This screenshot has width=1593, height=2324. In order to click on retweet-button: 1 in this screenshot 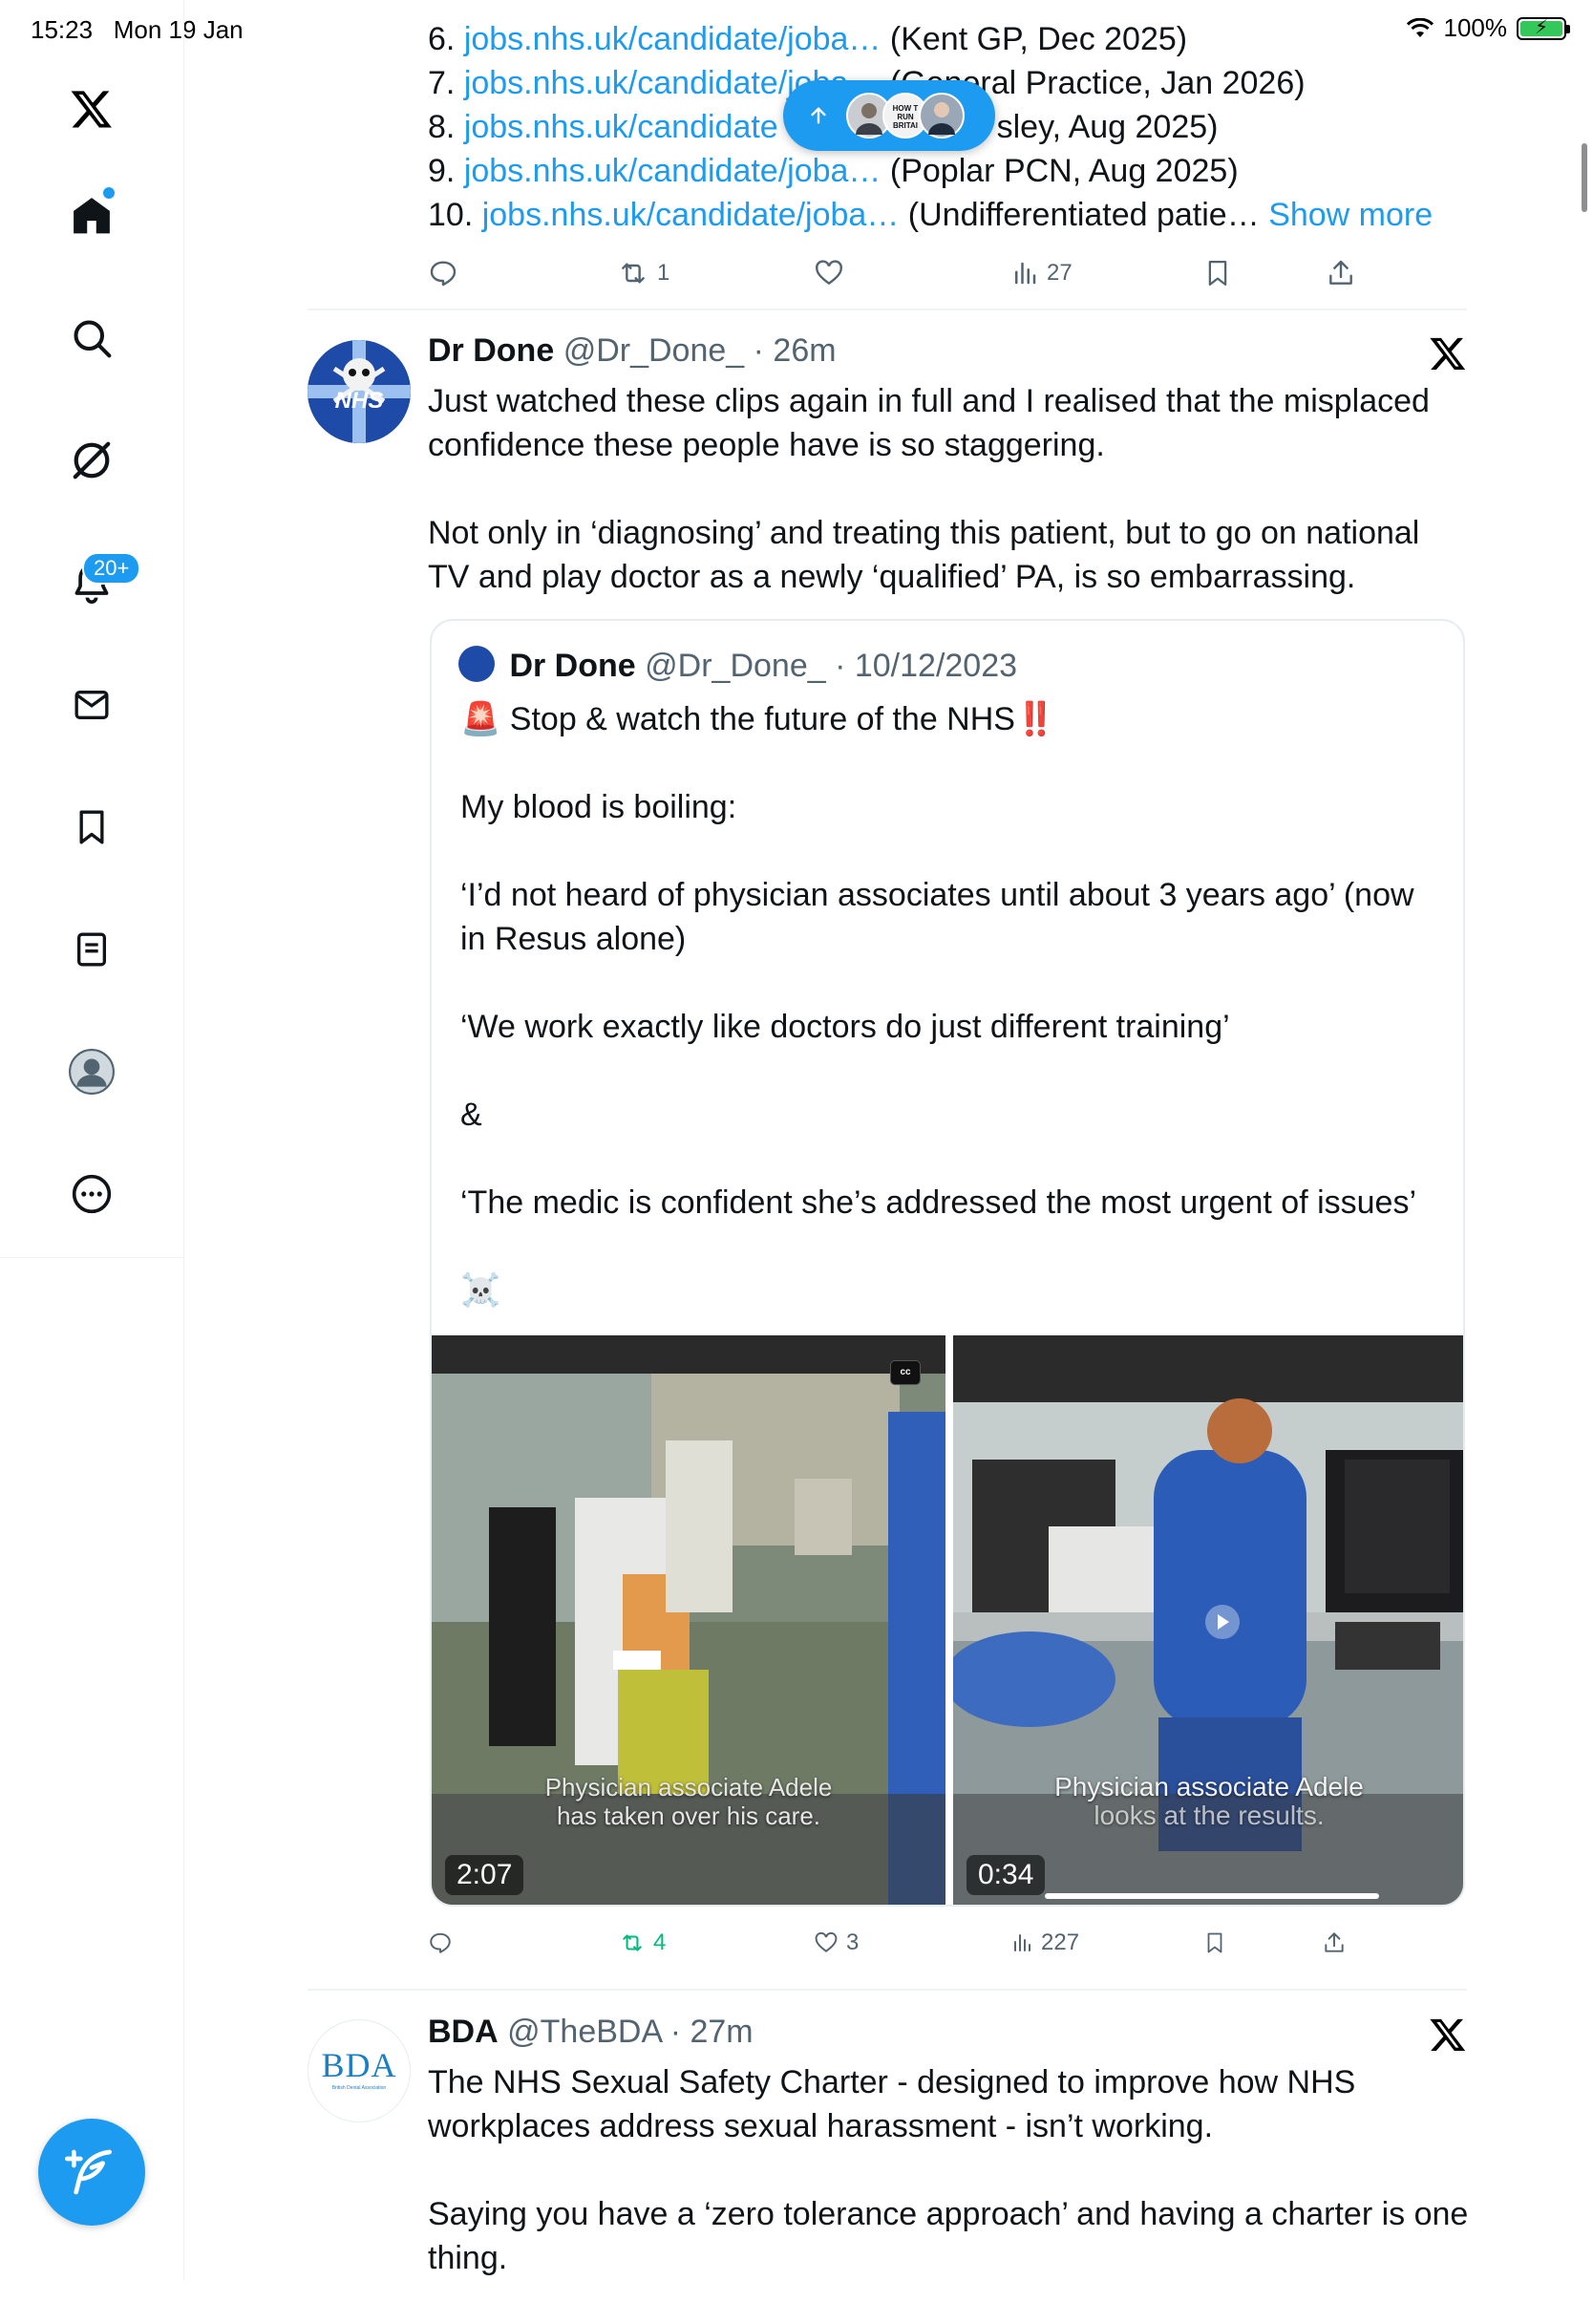, I will do `click(643, 273)`.